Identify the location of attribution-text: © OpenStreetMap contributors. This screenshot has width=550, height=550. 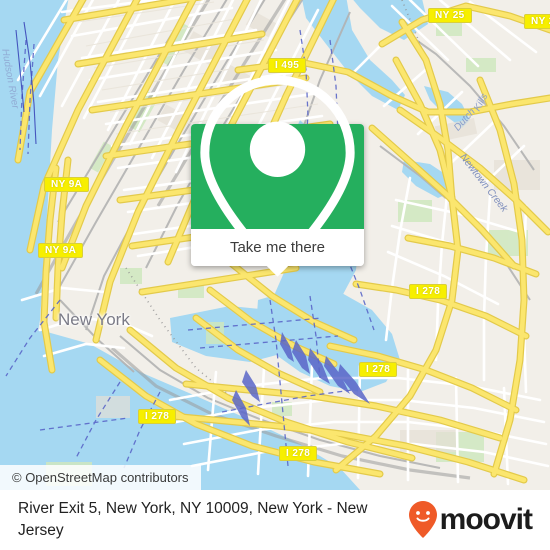
(100, 477).